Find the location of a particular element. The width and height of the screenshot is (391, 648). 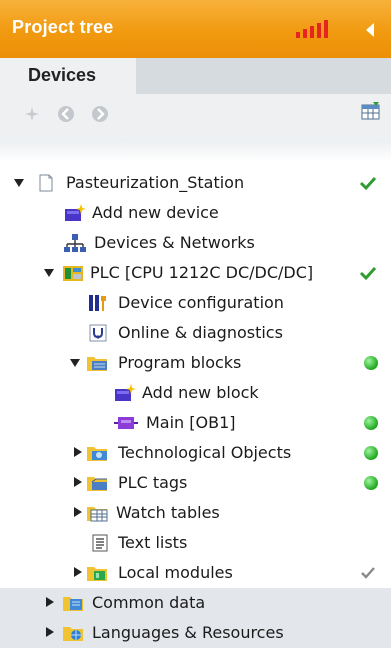

tree-row-main-ob1: Main [OB1] is located at coordinates (195, 423).